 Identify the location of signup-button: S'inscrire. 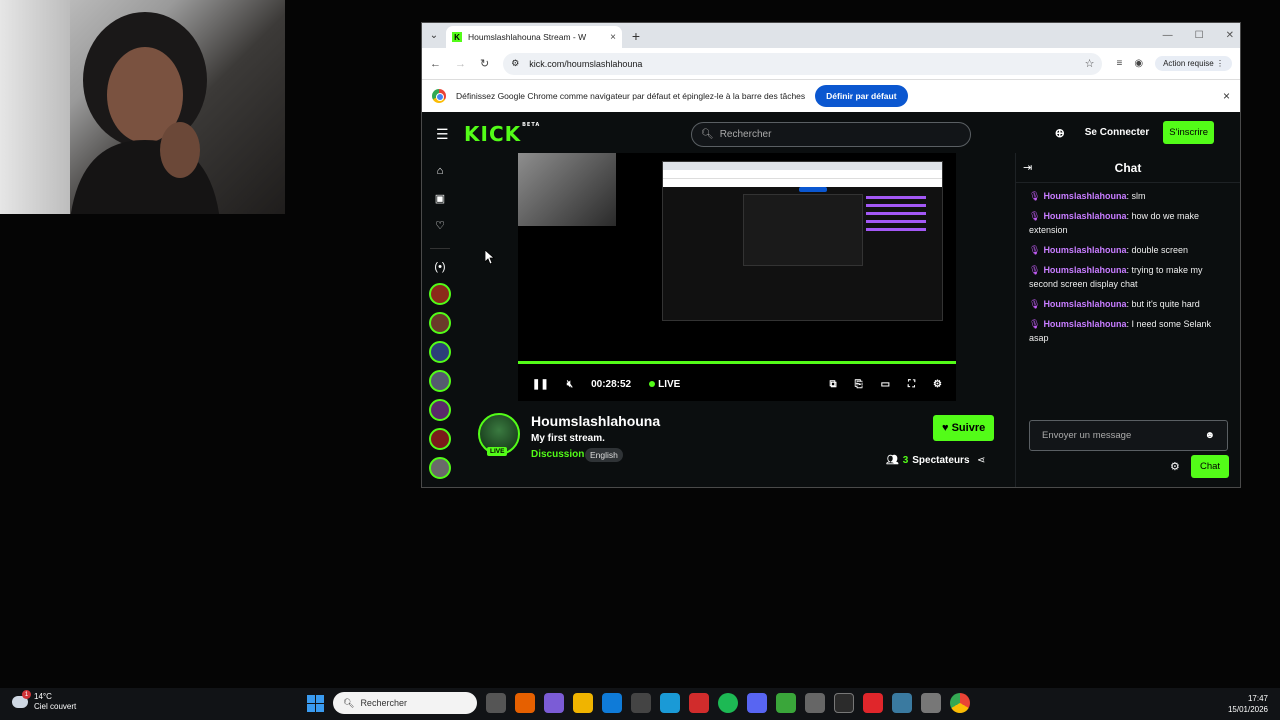
(1188, 132).